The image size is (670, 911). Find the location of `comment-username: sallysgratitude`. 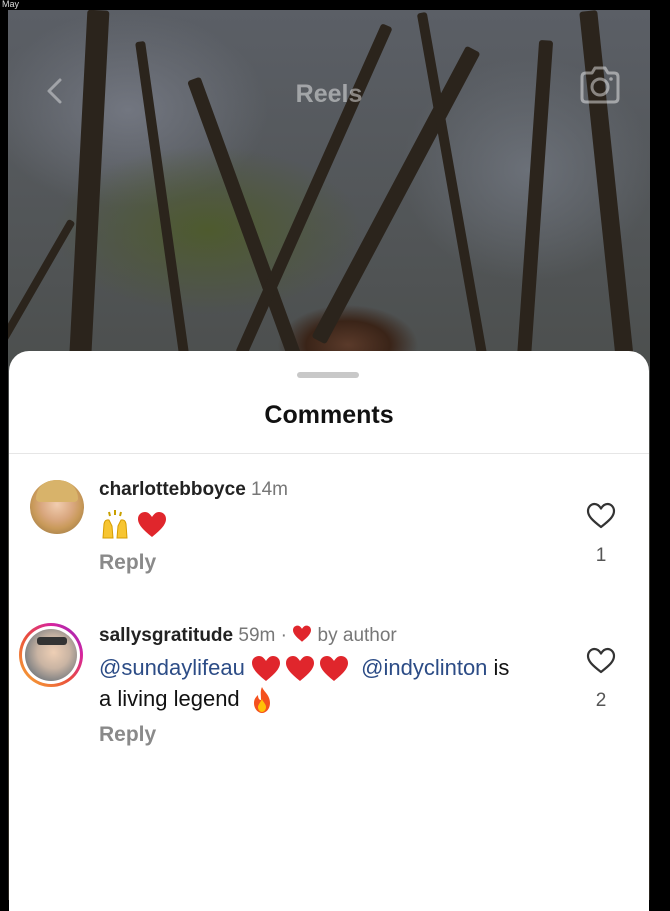

comment-username: sallysgratitude is located at coordinates (166, 635).